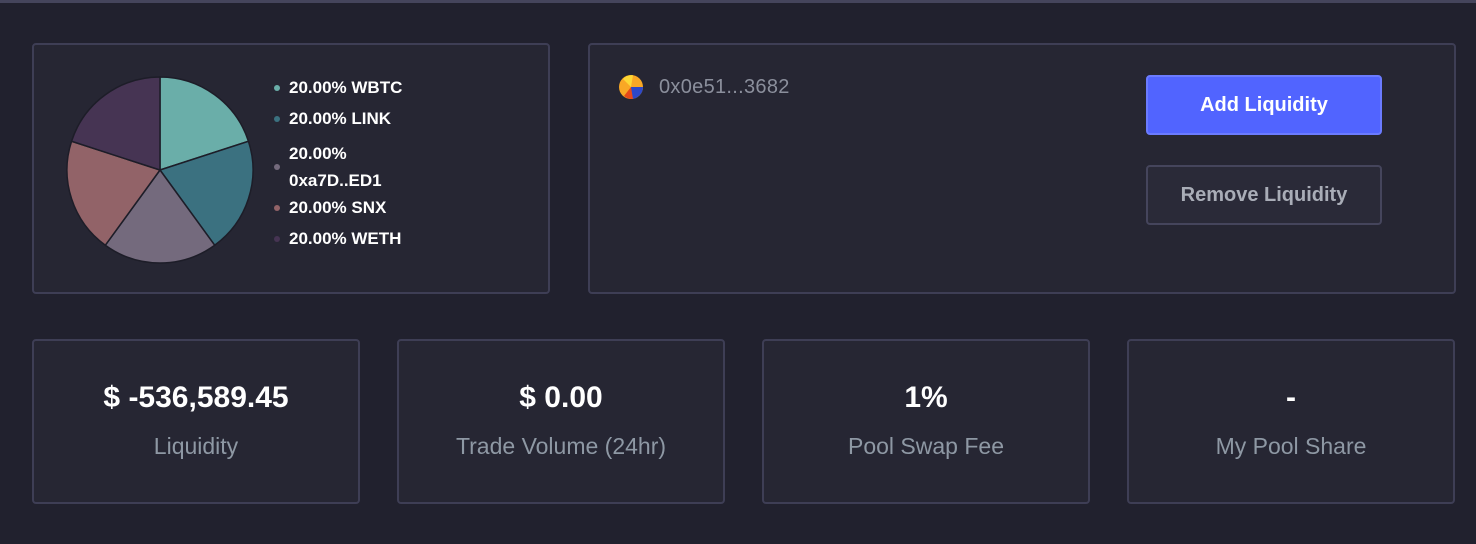 This screenshot has width=1476, height=544. What do you see at coordinates (1264, 105) in the screenshot?
I see `add-liquidity-button: Add Liquidity` at bounding box center [1264, 105].